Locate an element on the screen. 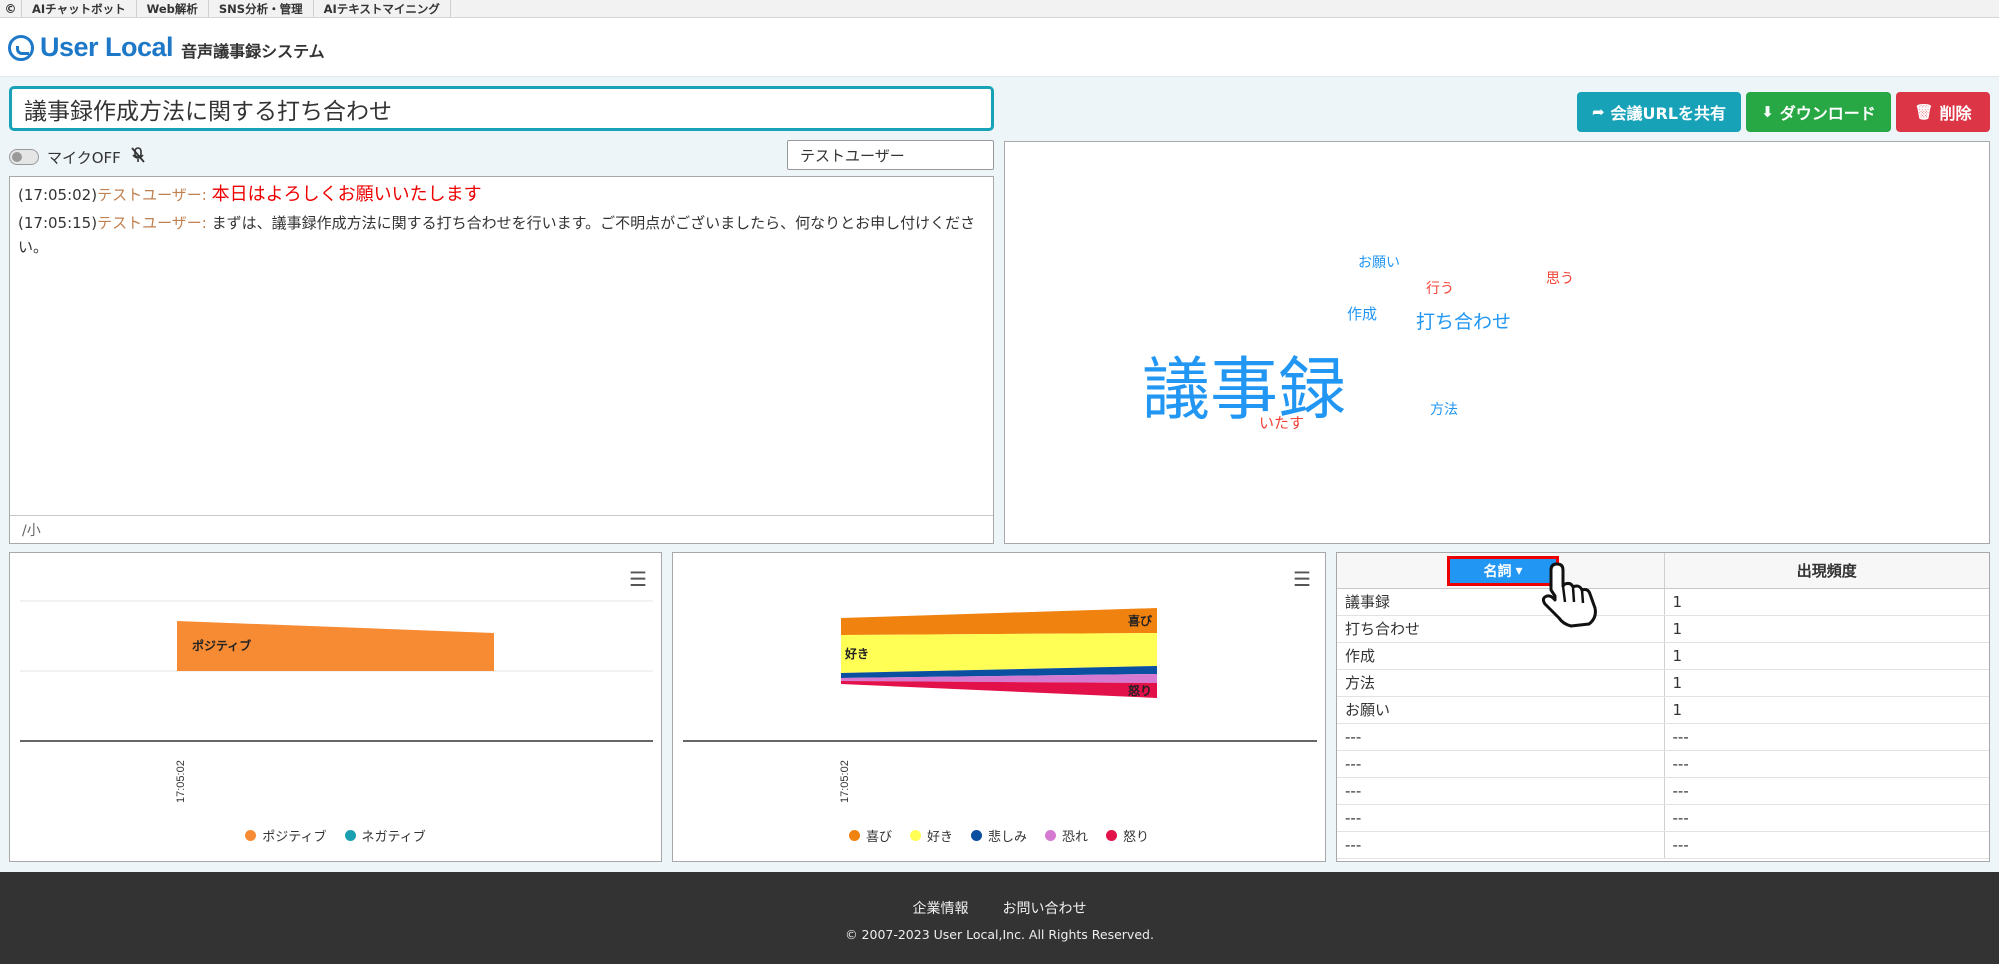  x-tick-label: 17:05:02 is located at coordinates (845, 781).